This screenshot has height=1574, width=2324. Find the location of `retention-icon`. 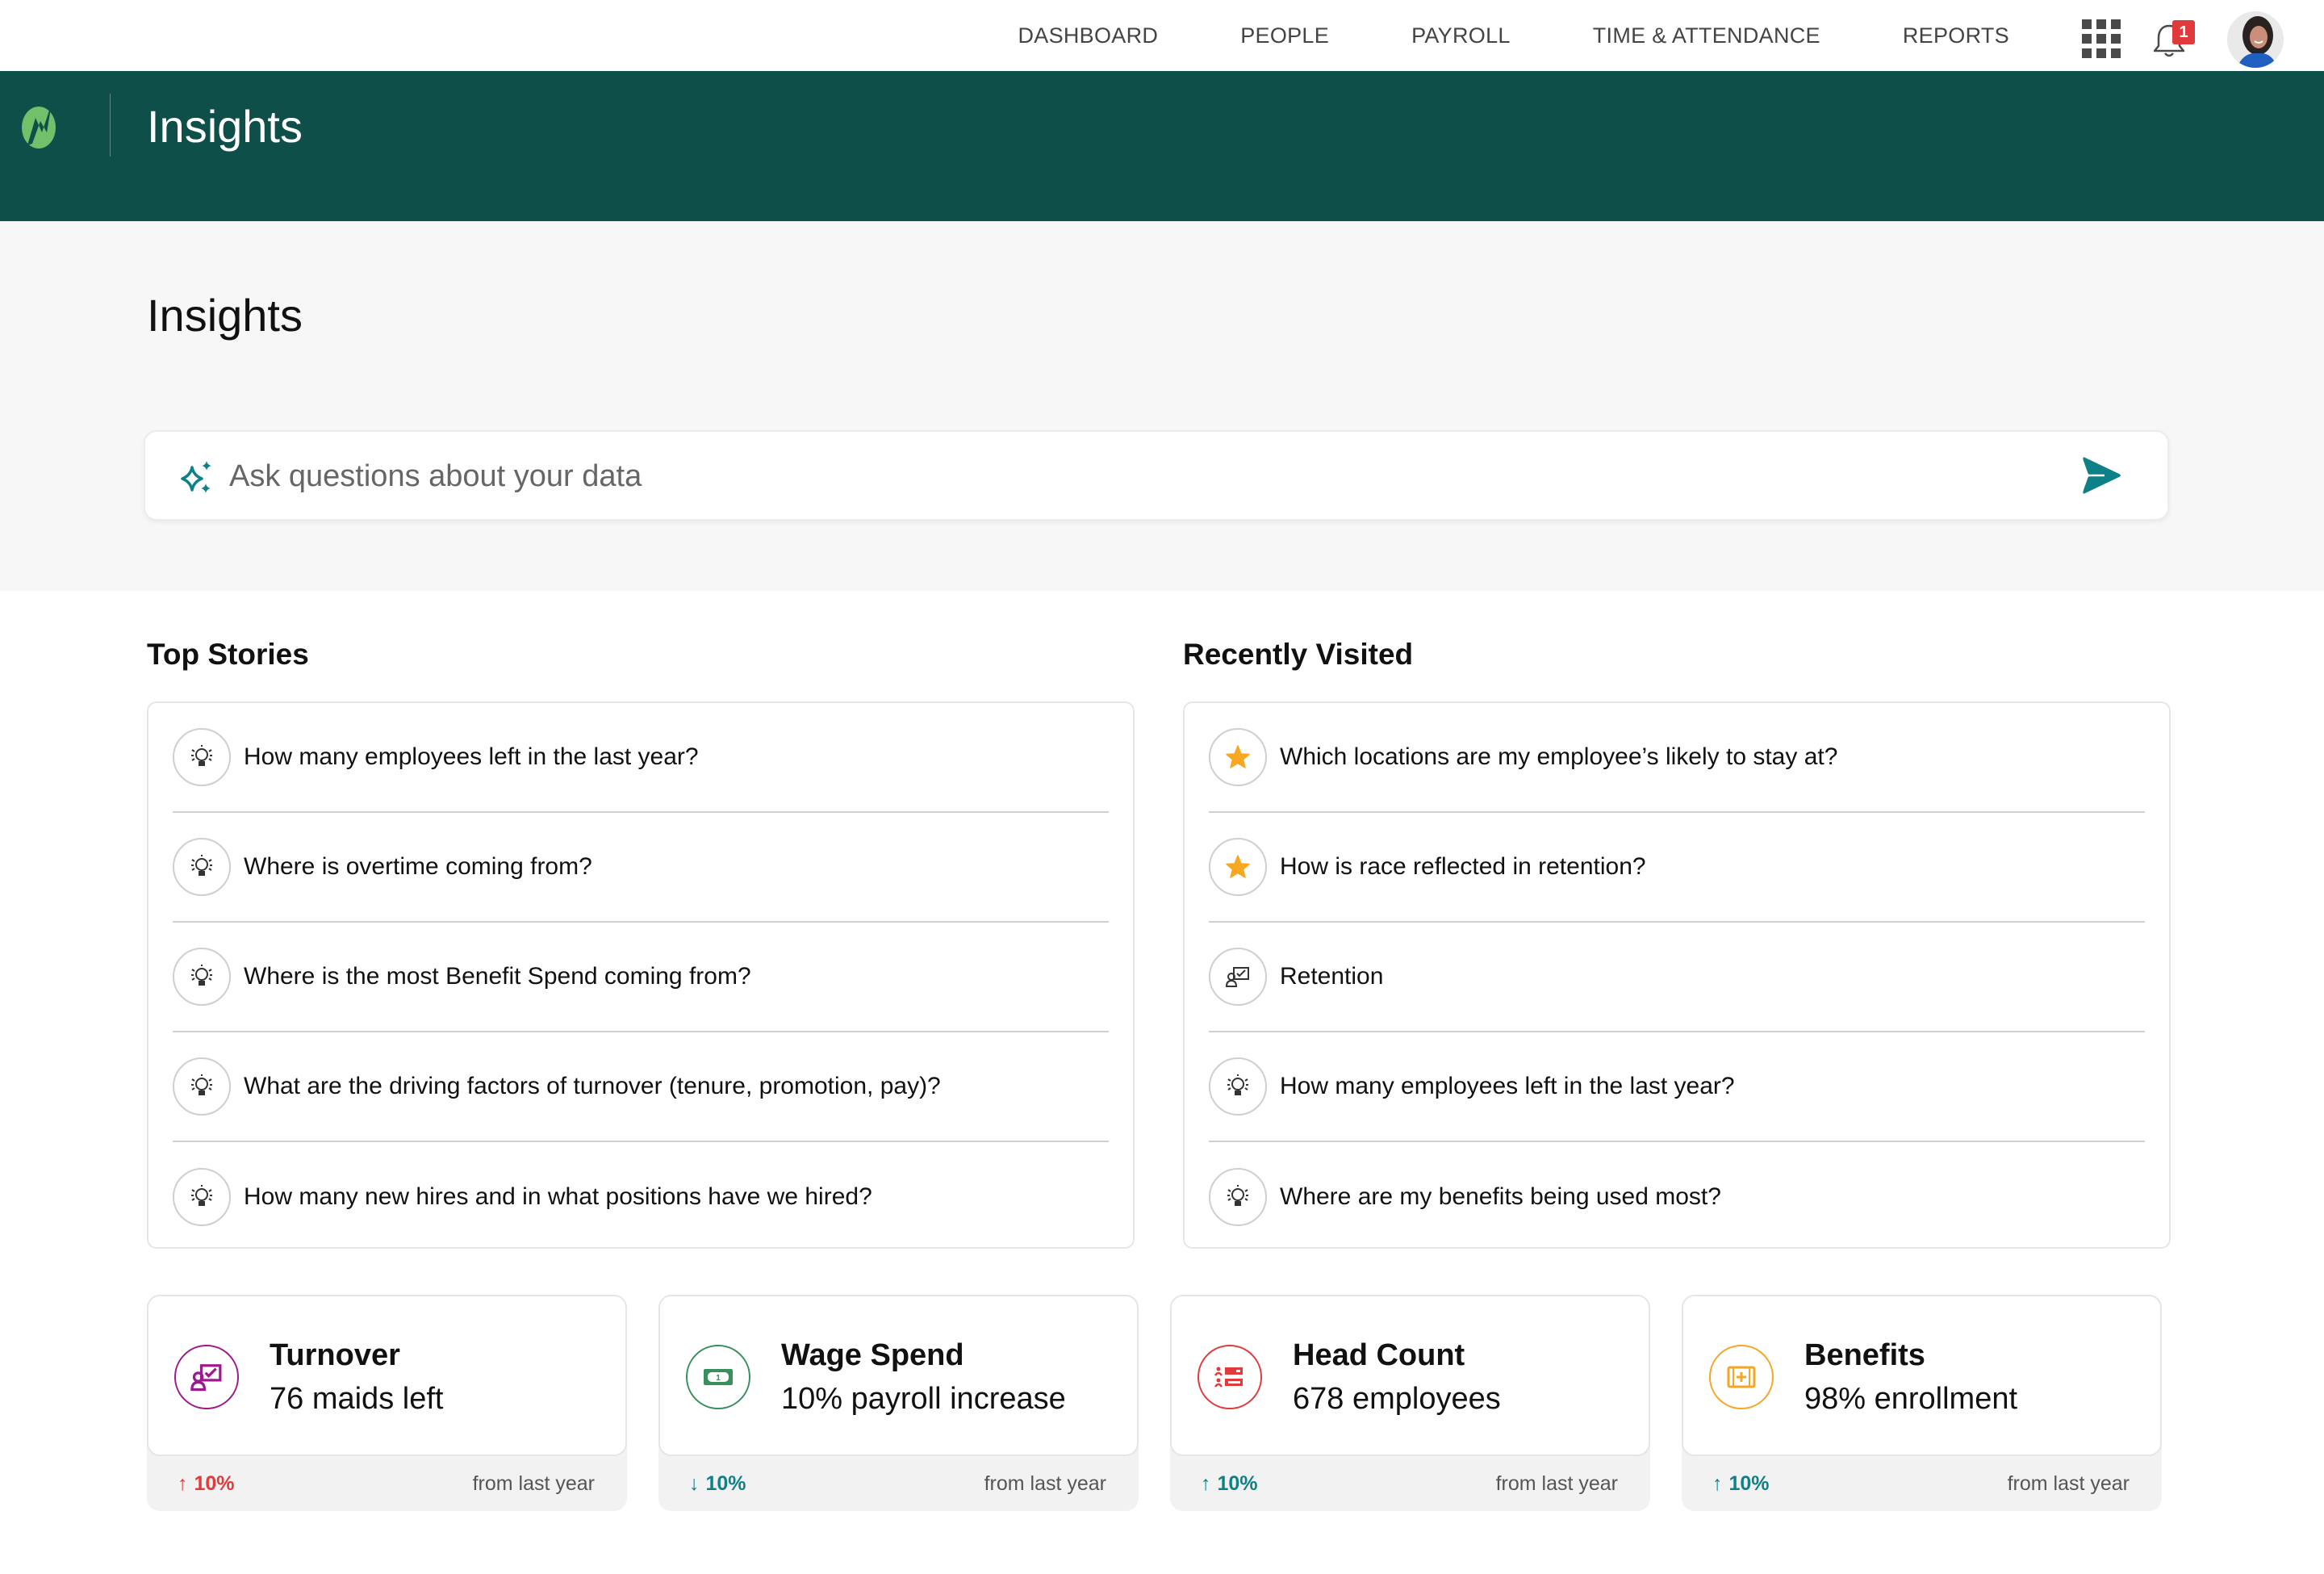

retention-icon is located at coordinates (1238, 977).